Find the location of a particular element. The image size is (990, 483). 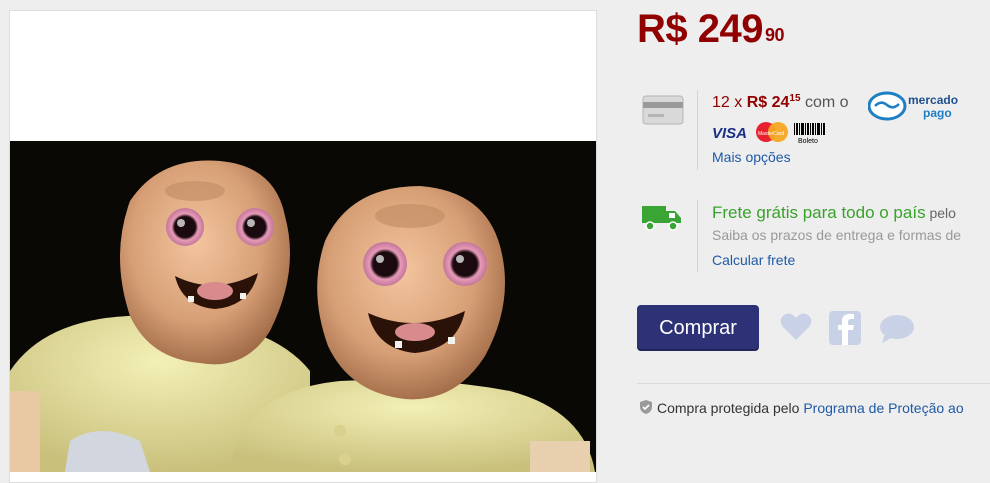

protection-program-link: Programa de Proteção ao is located at coordinates (883, 408).